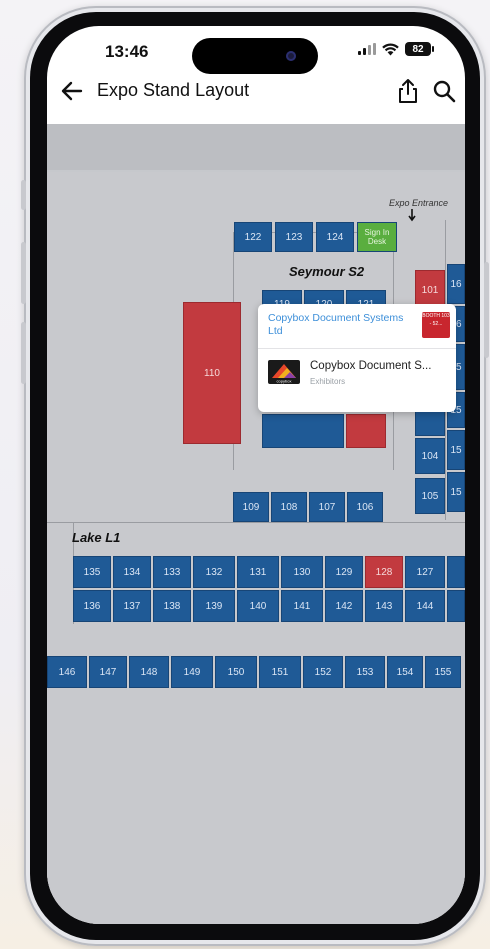 This screenshot has width=490, height=949. What do you see at coordinates (425, 606) in the screenshot?
I see `stand-144: 144` at bounding box center [425, 606].